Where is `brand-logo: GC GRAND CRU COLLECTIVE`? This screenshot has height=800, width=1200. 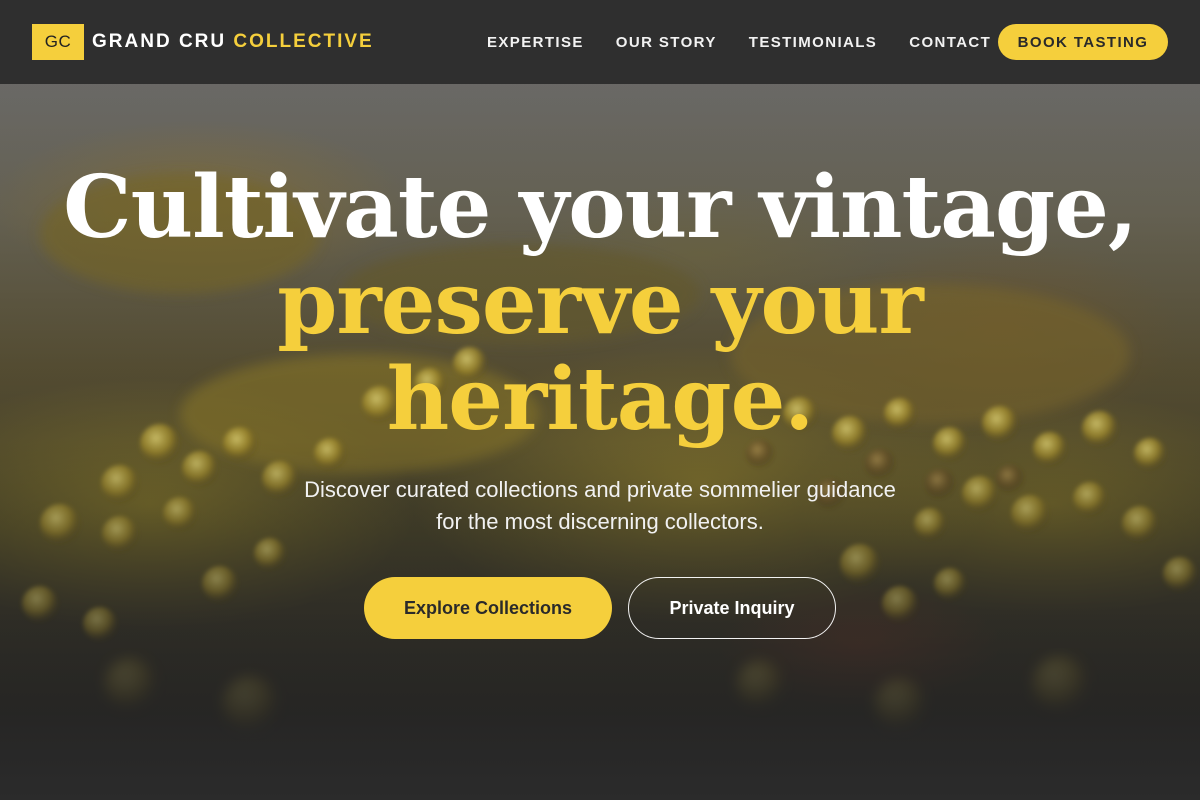
brand-logo: GC GRAND CRU COLLECTIVE is located at coordinates (203, 42).